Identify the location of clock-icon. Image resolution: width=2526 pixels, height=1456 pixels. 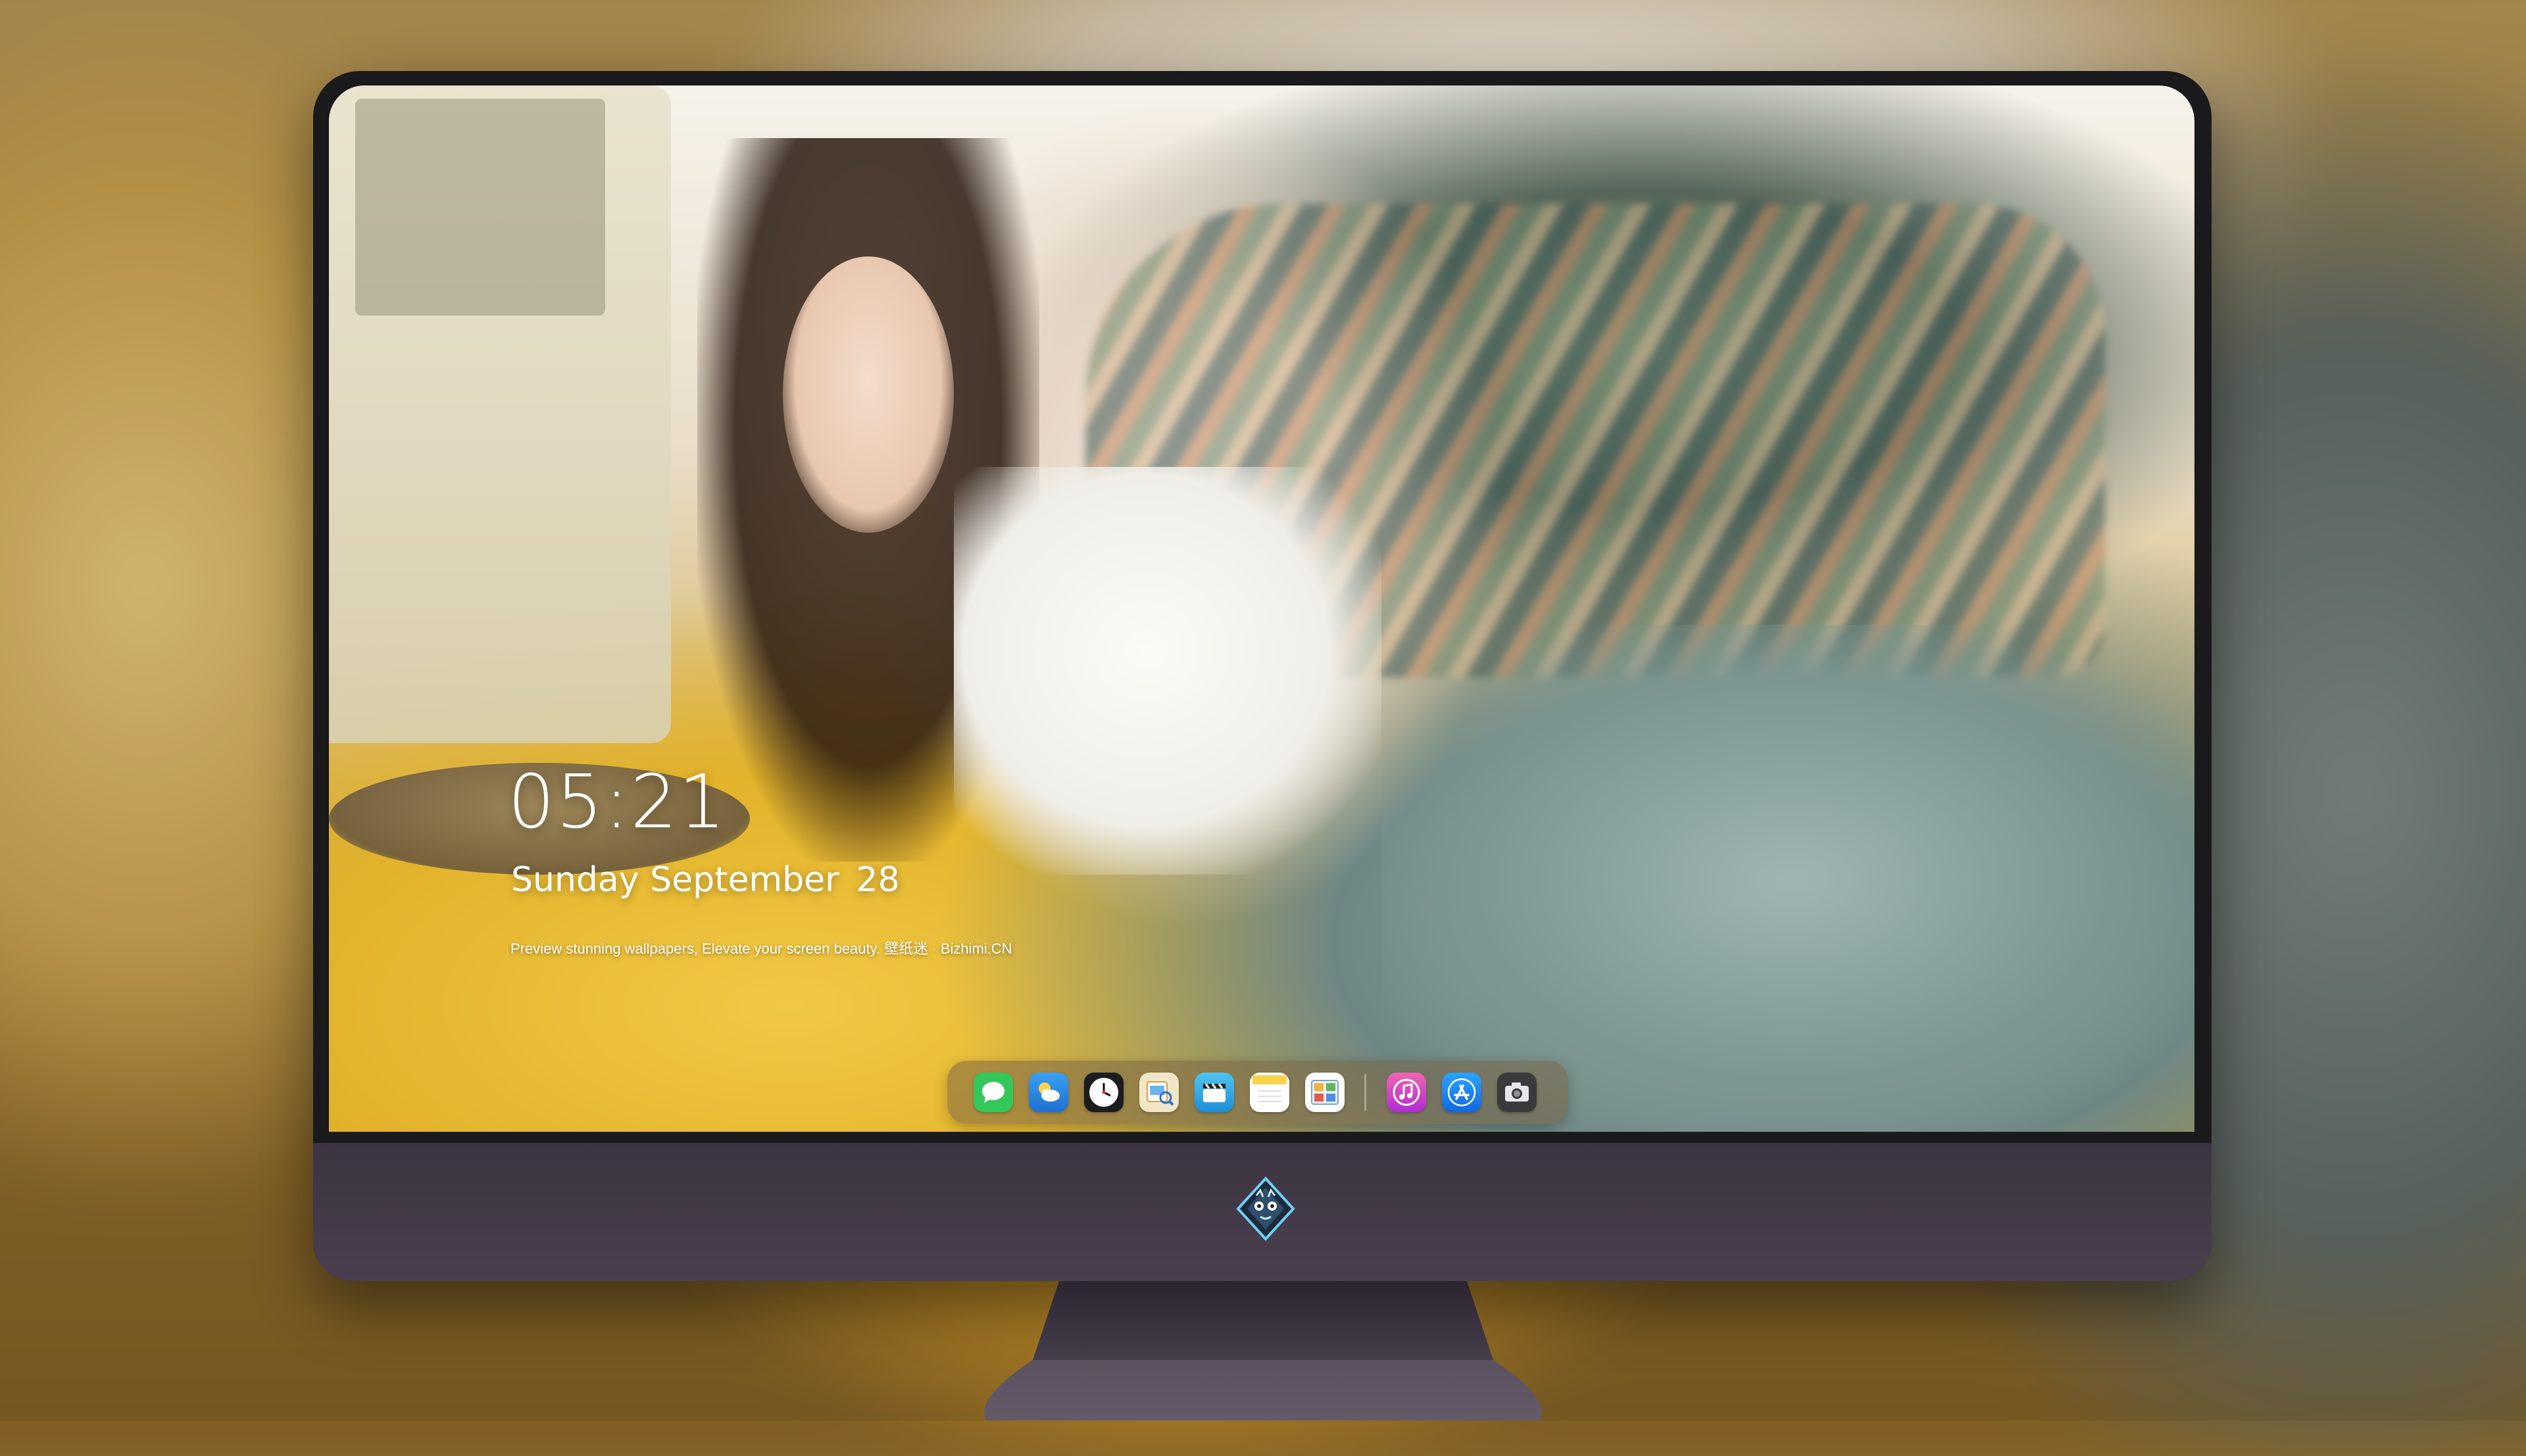
(1104, 1092).